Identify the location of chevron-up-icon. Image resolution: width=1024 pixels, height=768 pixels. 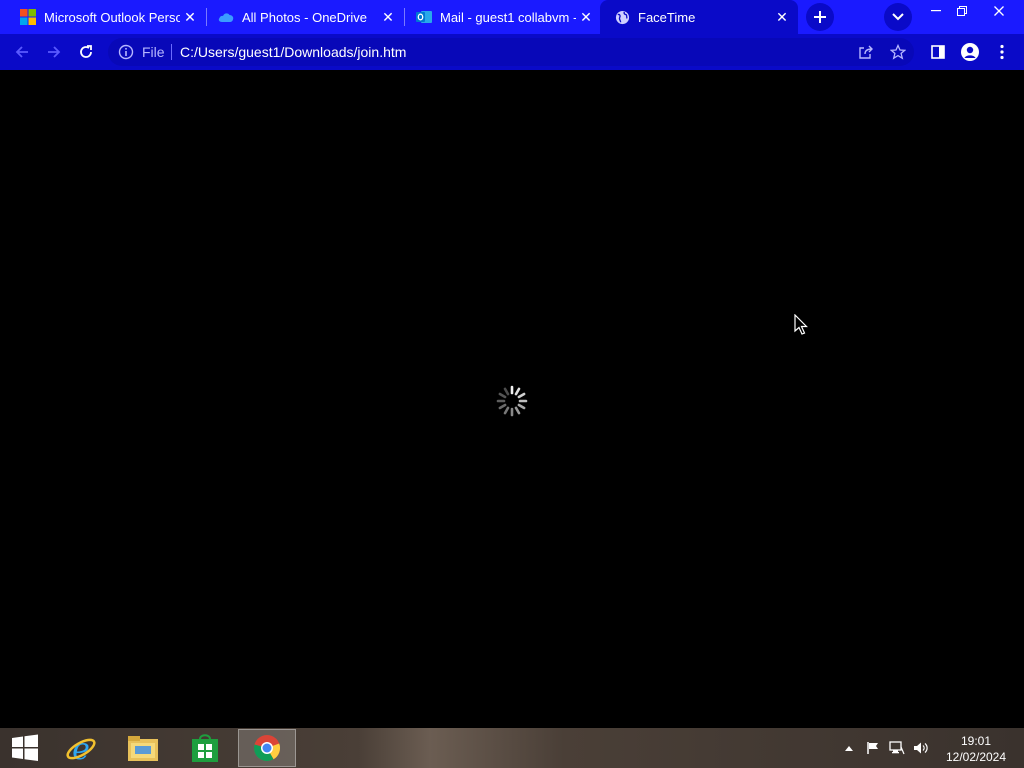
(849, 748).